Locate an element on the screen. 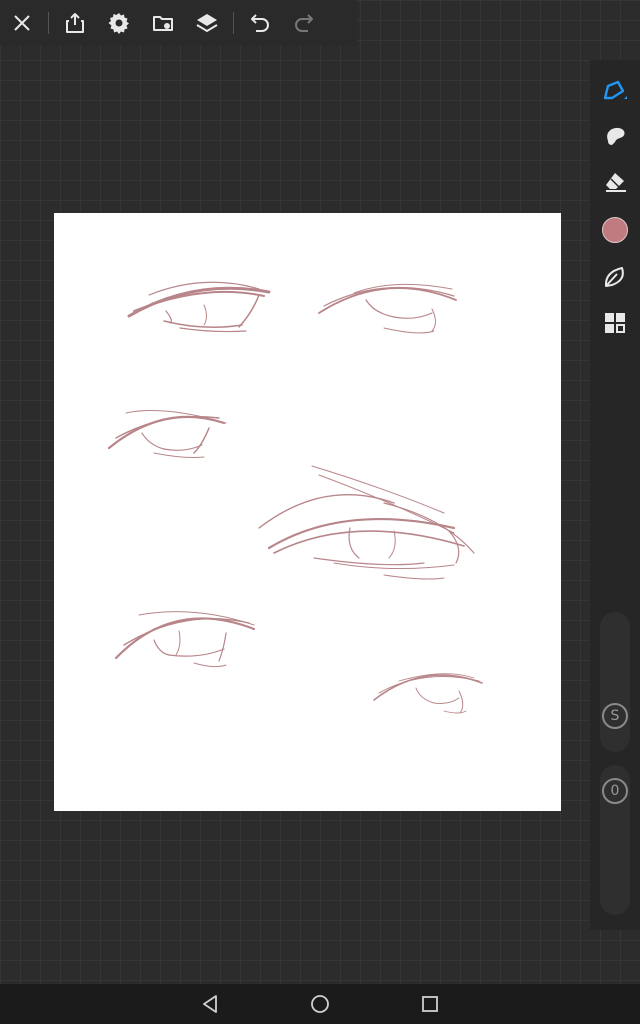  leaf-icon is located at coordinates (614, 277).